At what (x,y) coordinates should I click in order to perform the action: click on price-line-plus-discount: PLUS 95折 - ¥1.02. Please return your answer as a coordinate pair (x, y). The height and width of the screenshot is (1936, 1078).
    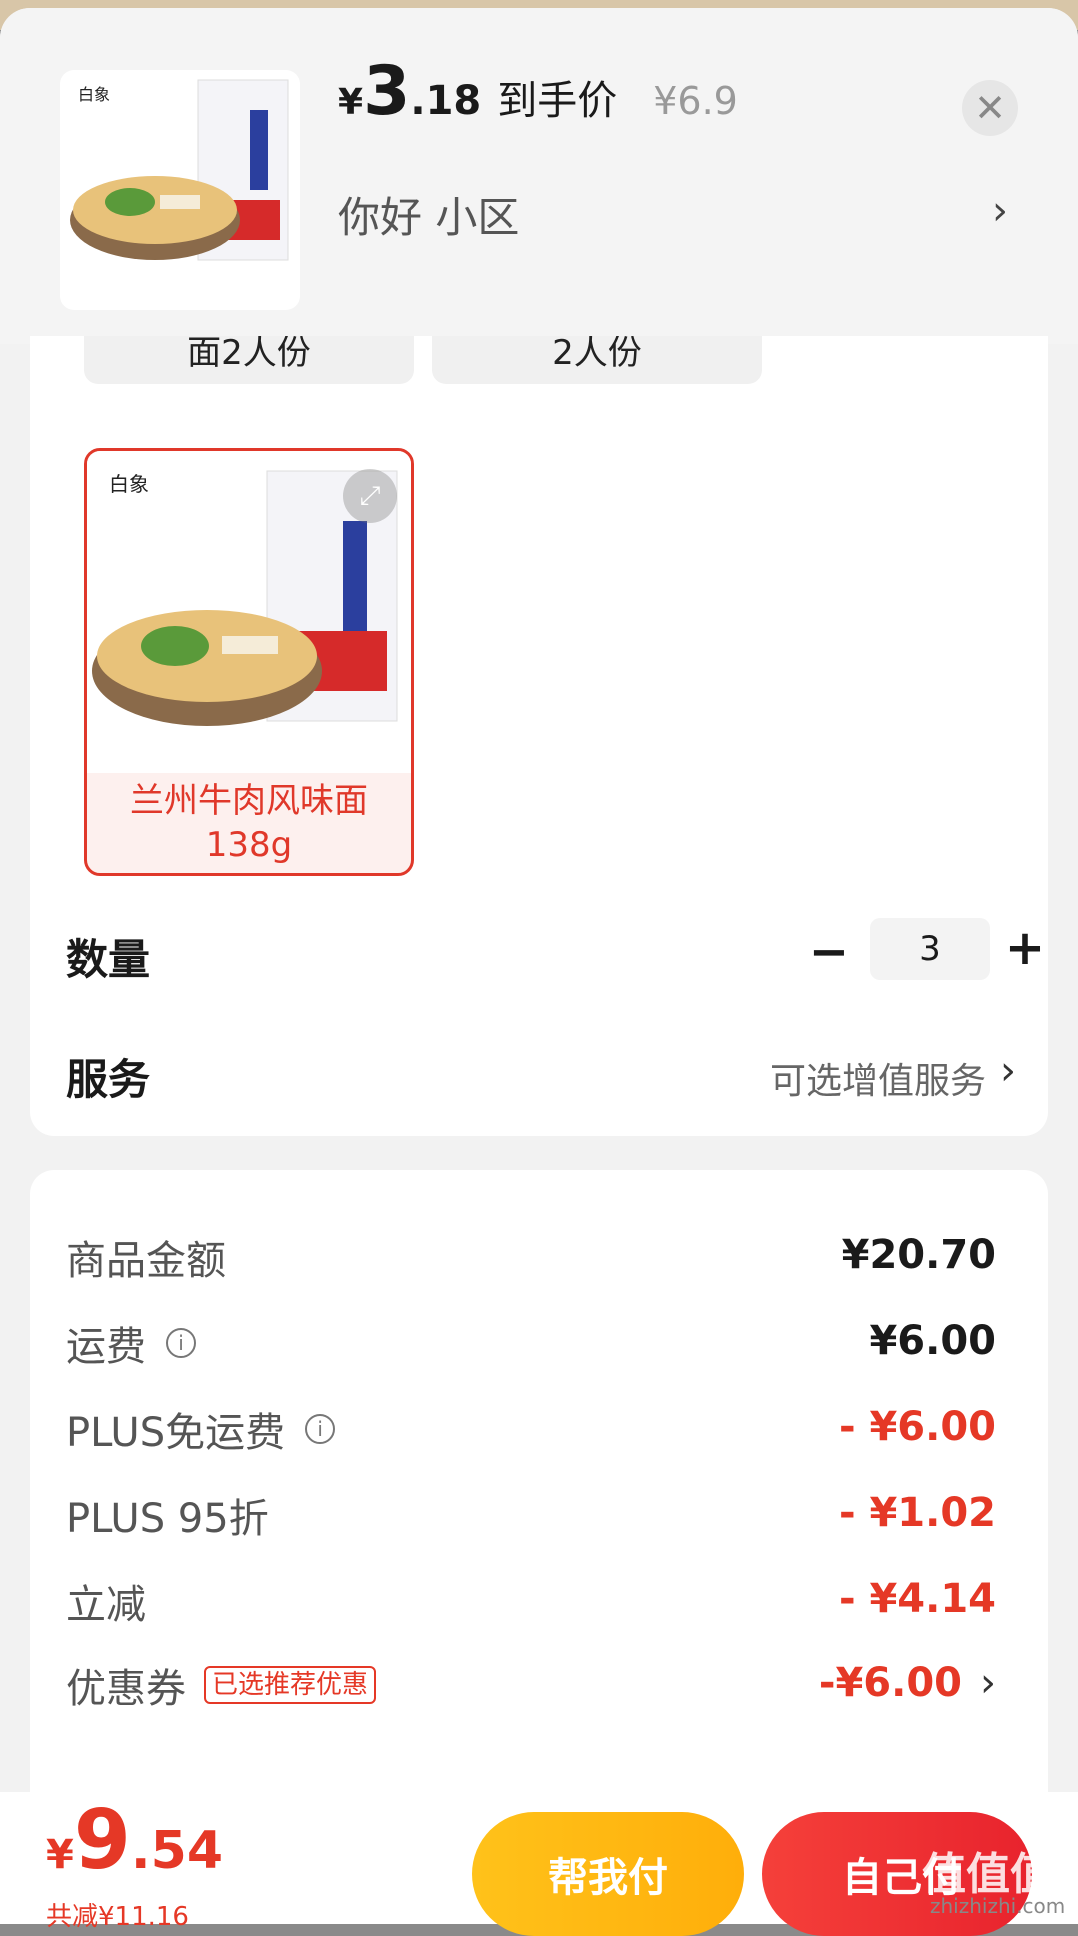
    Looking at the image, I should click on (531, 1516).